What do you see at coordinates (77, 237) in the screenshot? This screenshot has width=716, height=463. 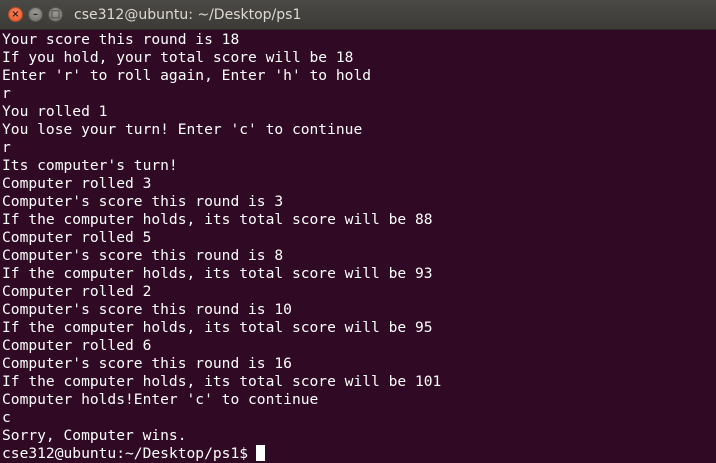 I see `terminal-line: Computer rolled 5` at bounding box center [77, 237].